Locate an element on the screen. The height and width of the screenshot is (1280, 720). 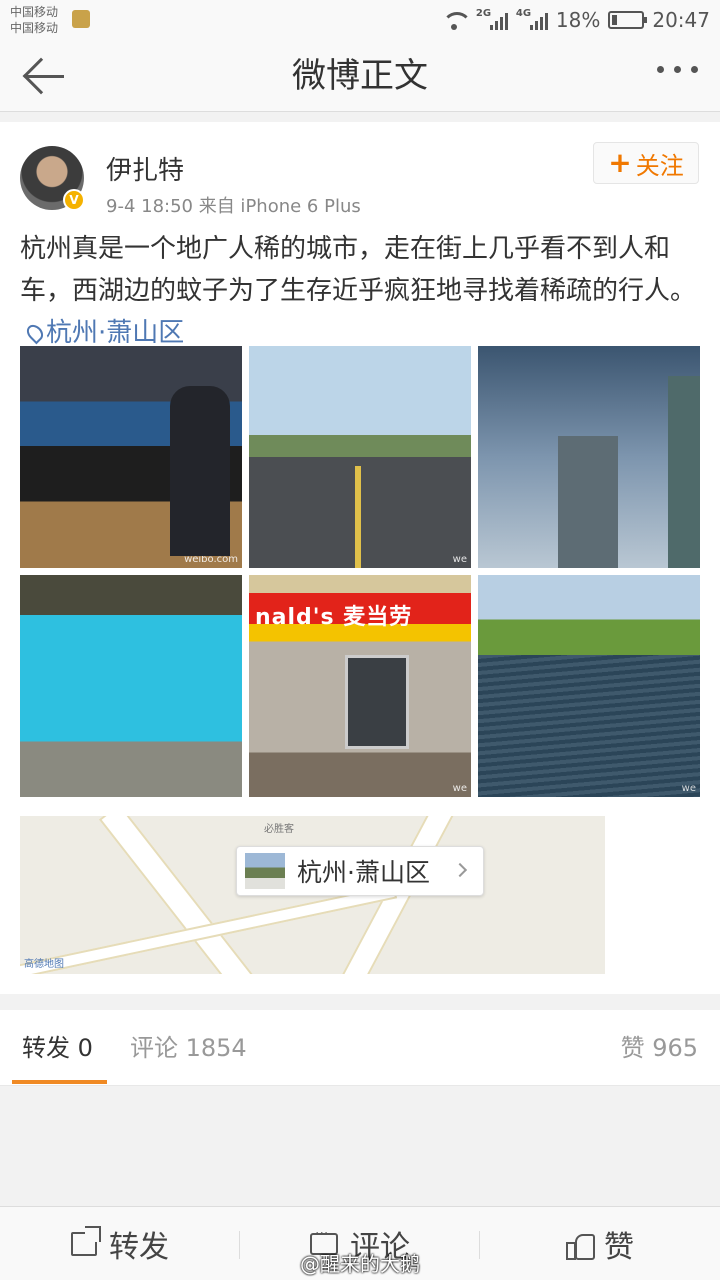
photo-2: we is located at coordinates (360, 457).